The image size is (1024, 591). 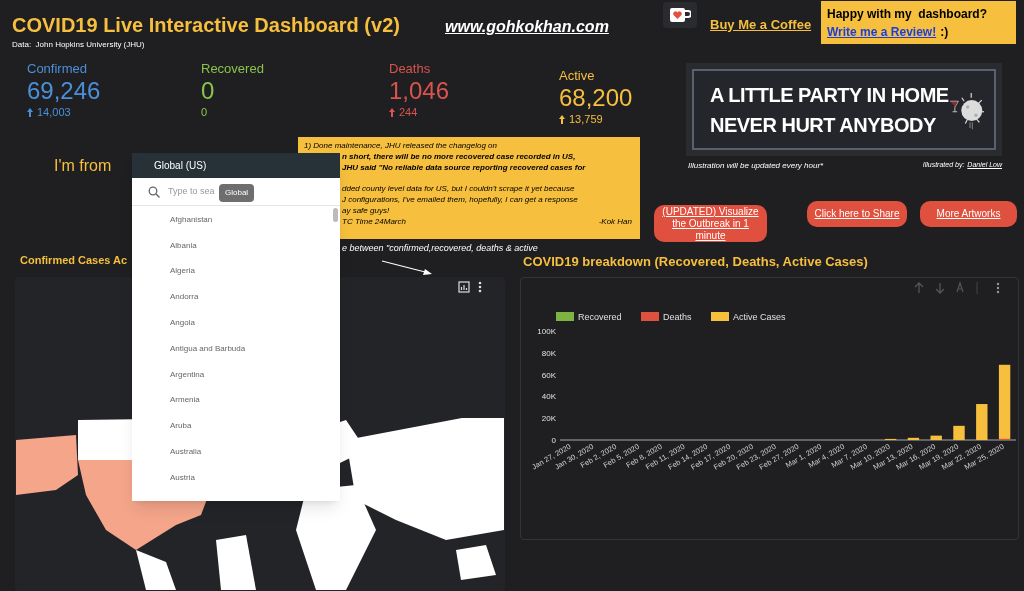 What do you see at coordinates (74, 260) in the screenshot?
I see `panel-title: Confirmed Cases Ac` at bounding box center [74, 260].